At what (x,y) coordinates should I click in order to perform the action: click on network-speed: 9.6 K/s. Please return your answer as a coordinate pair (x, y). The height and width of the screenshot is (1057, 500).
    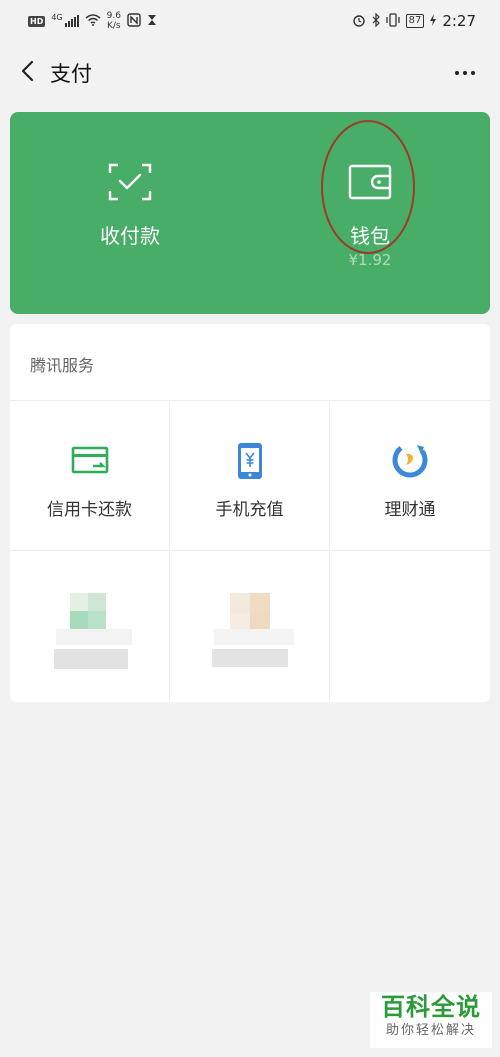
    Looking at the image, I should click on (114, 21).